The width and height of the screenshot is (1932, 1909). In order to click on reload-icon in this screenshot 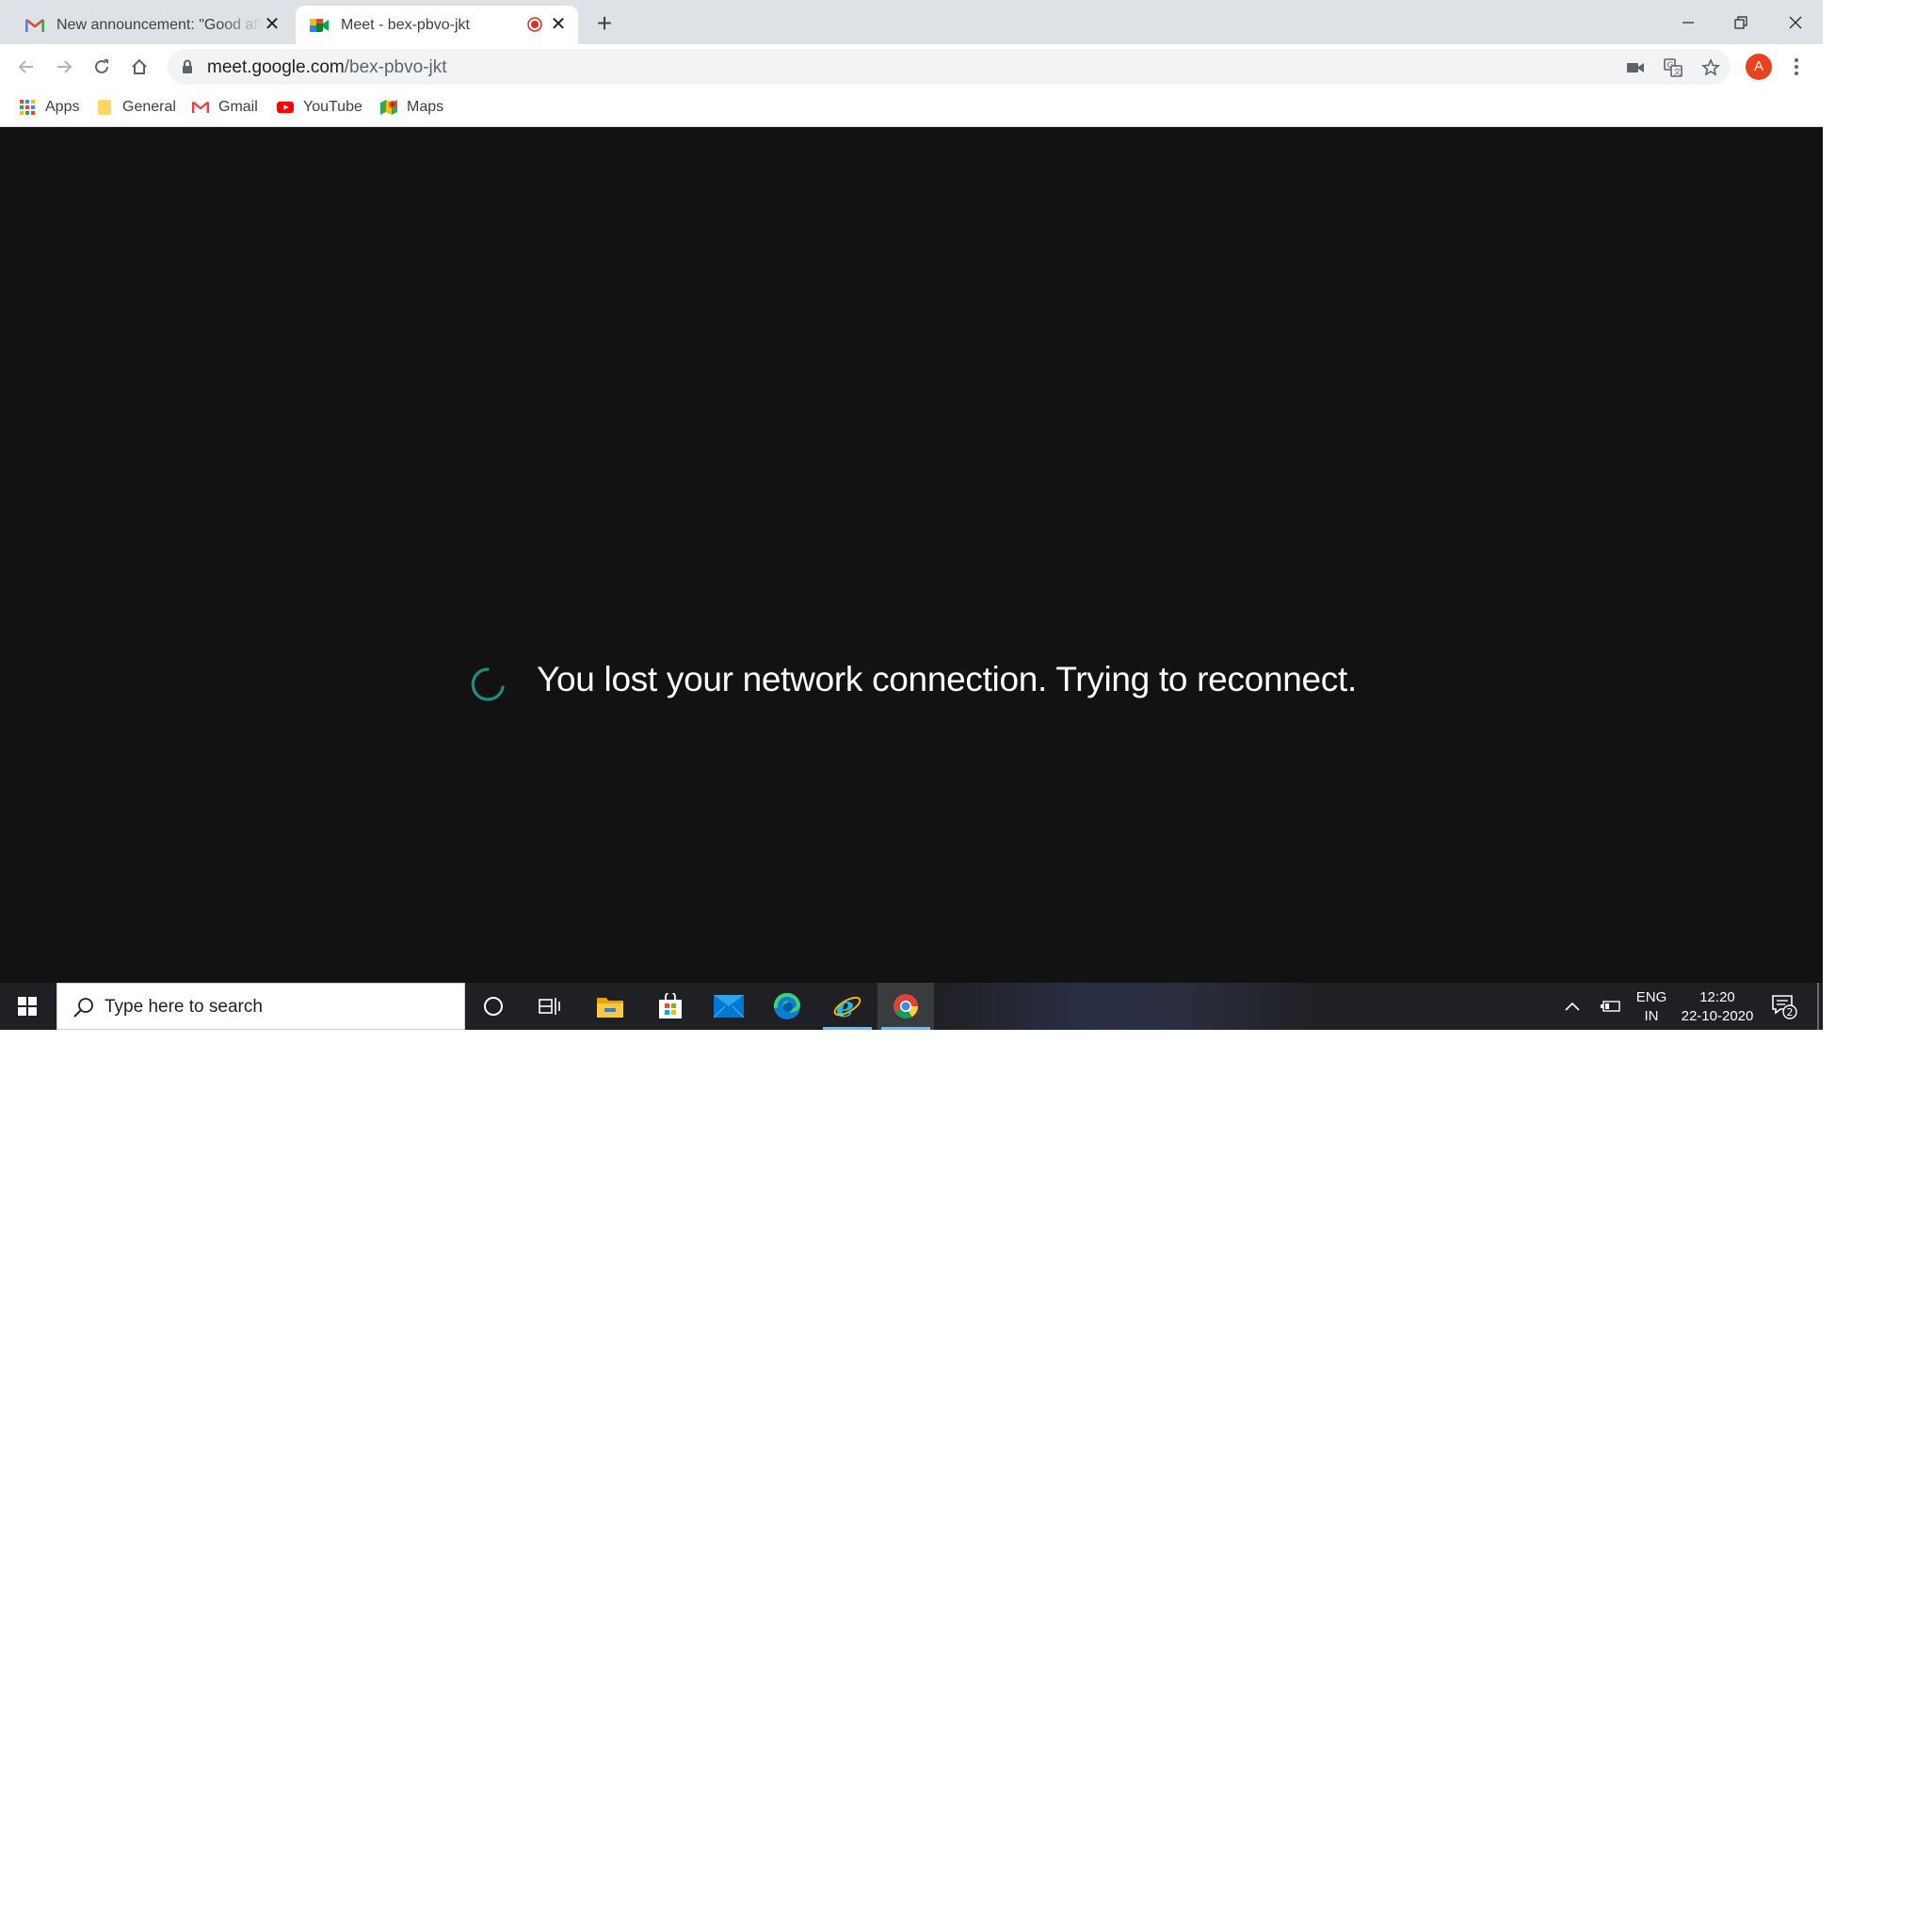, I will do `click(102, 67)`.